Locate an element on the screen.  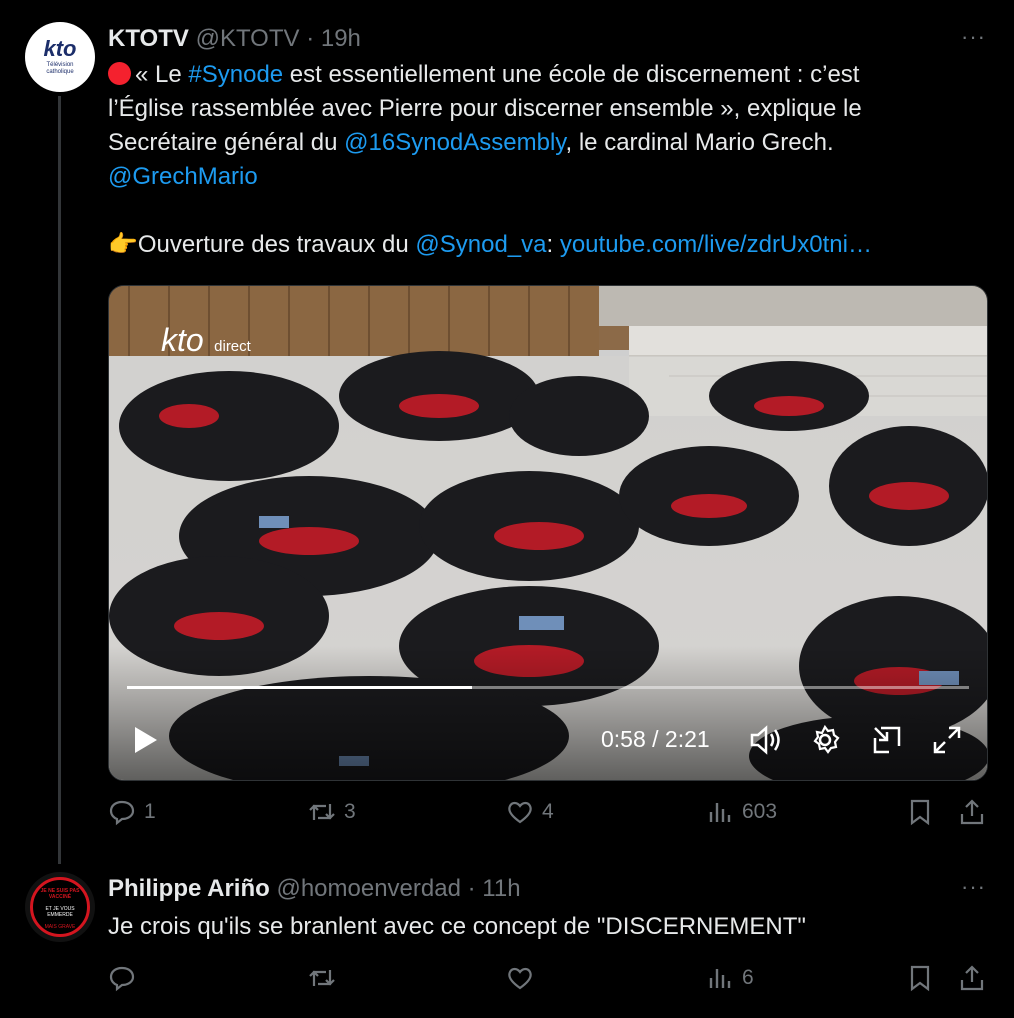
views-button: 6 is located at coordinates (730, 978).